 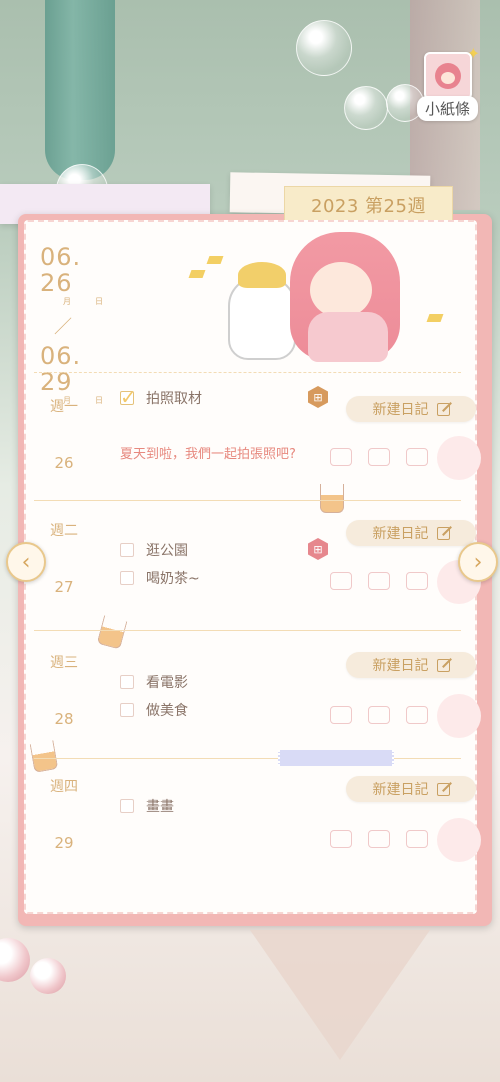 What do you see at coordinates (64, 843) in the screenshot?
I see `day-date: 29` at bounding box center [64, 843].